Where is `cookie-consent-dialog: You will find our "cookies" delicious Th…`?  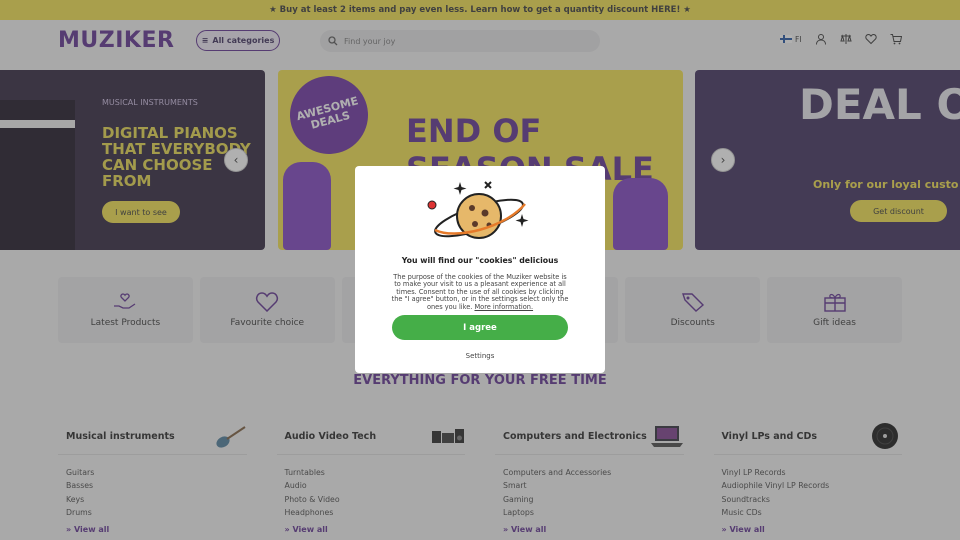
cookie-consent-dialog: You will find our "cookies" delicious Th… is located at coordinates (480, 269).